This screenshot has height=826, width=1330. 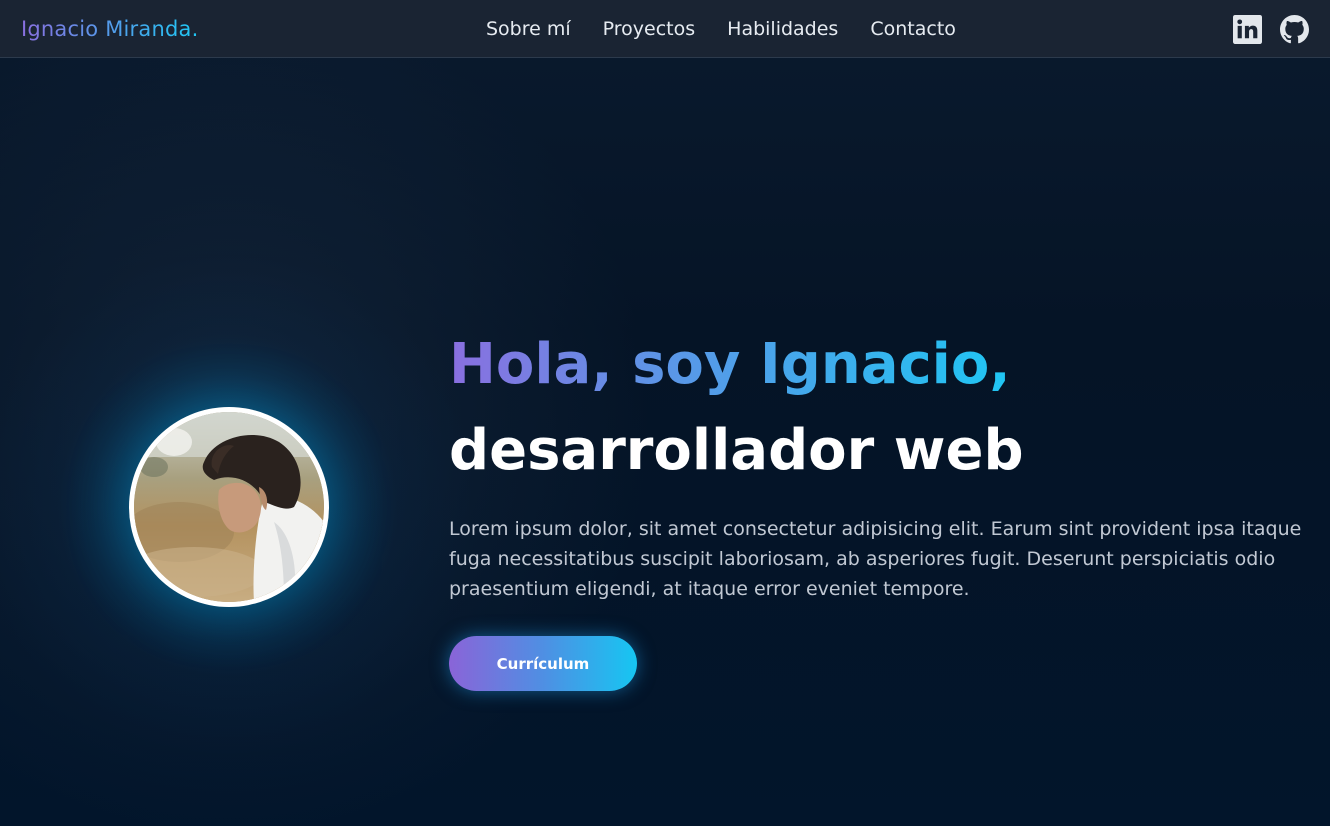 What do you see at coordinates (730, 365) in the screenshot?
I see `hero-greeting: Hola, soy Ignacio,` at bounding box center [730, 365].